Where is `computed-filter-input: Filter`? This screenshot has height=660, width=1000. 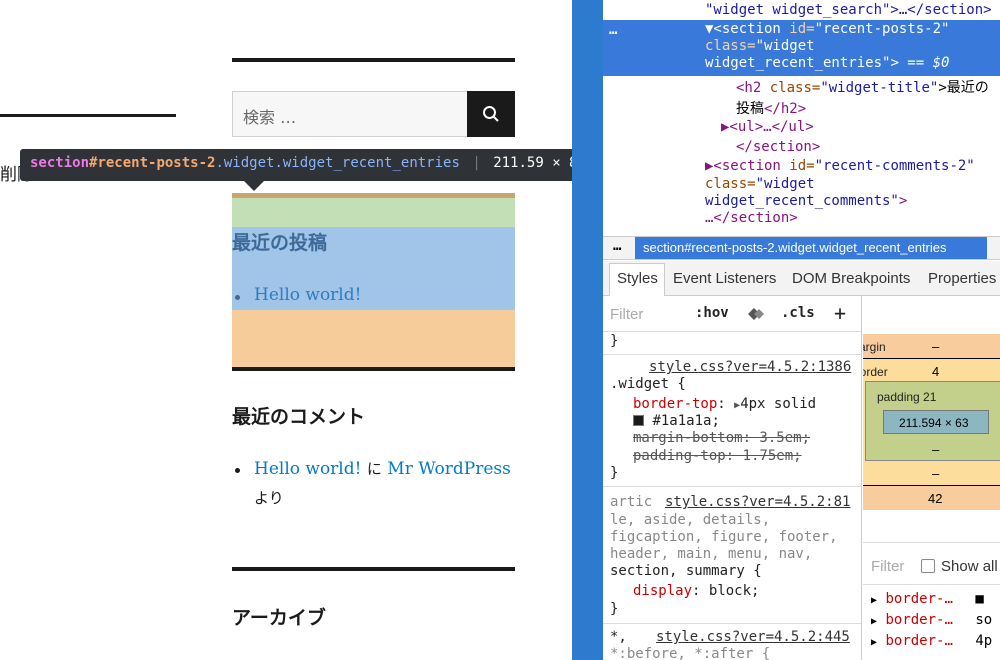 computed-filter-input: Filter is located at coordinates (887, 566).